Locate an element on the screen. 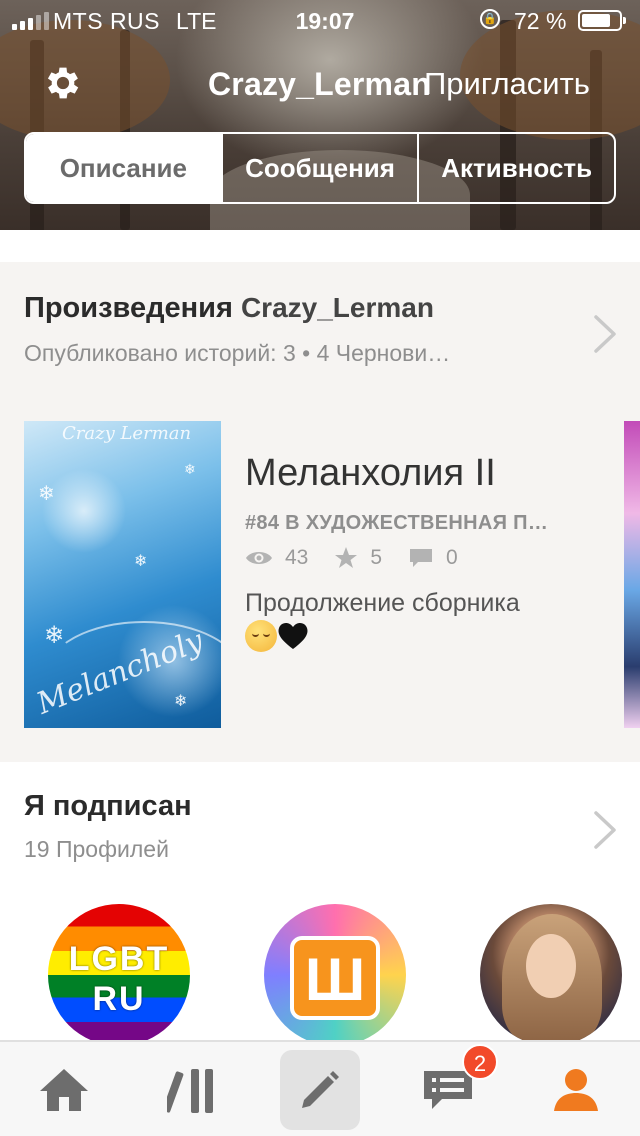 Image resolution: width=640 pixels, height=1136 pixels. home-icon is located at coordinates (64, 1090).